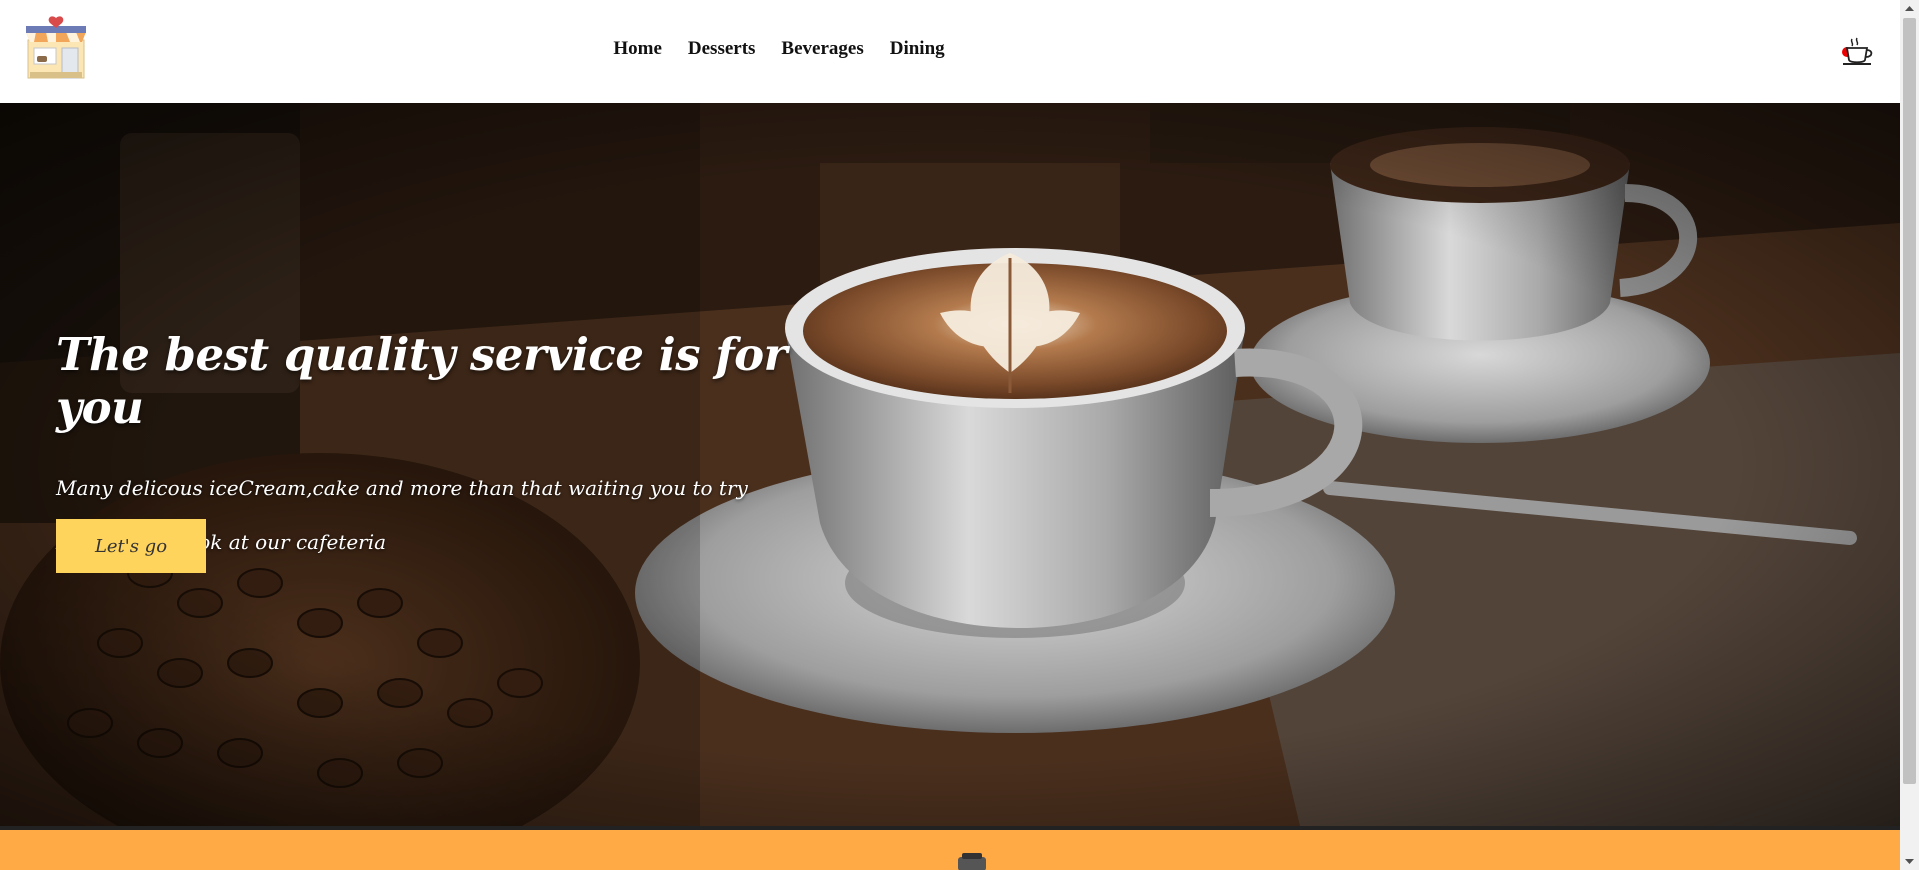 The width and height of the screenshot is (1919, 870). I want to click on hero-title: The best quality service is for you, so click(421, 381).